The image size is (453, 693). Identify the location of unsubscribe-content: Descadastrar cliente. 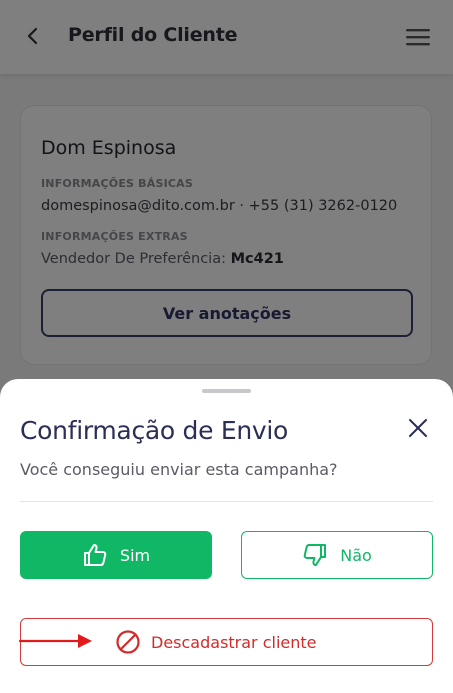
(216, 642).